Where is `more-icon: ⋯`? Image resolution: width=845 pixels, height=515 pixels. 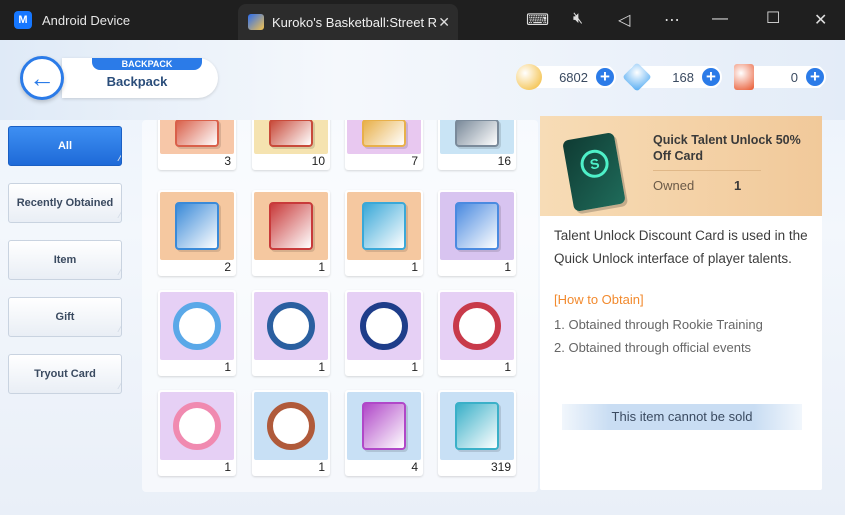
more-icon: ⋯ is located at coordinates (672, 20).